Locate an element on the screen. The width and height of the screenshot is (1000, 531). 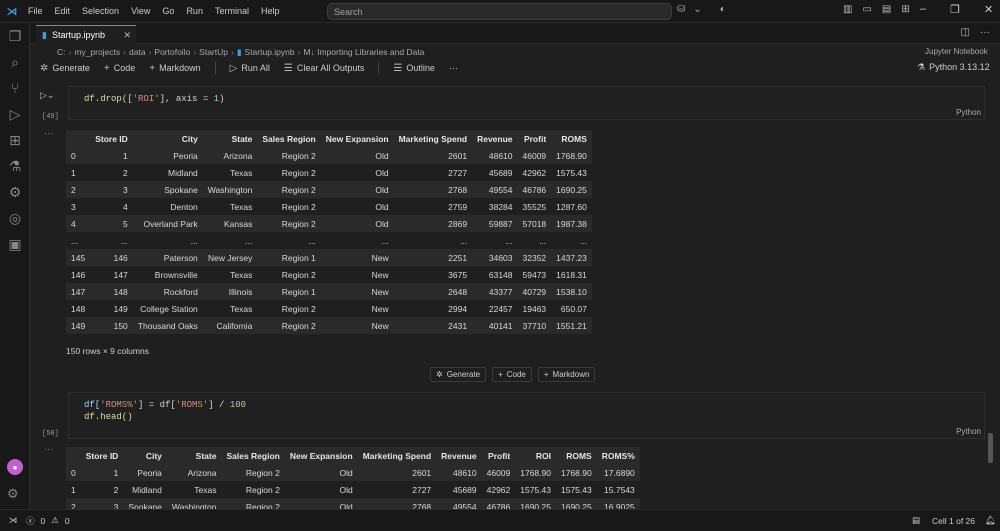
copilot-icon: ⛁ is located at coordinates (681, 9).